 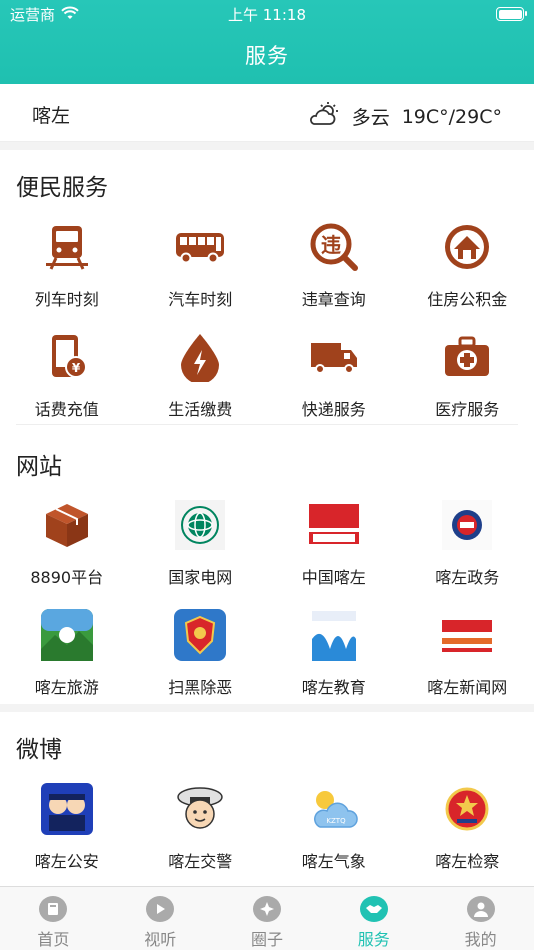 I want to click on user-icon, so click(x=480, y=909).